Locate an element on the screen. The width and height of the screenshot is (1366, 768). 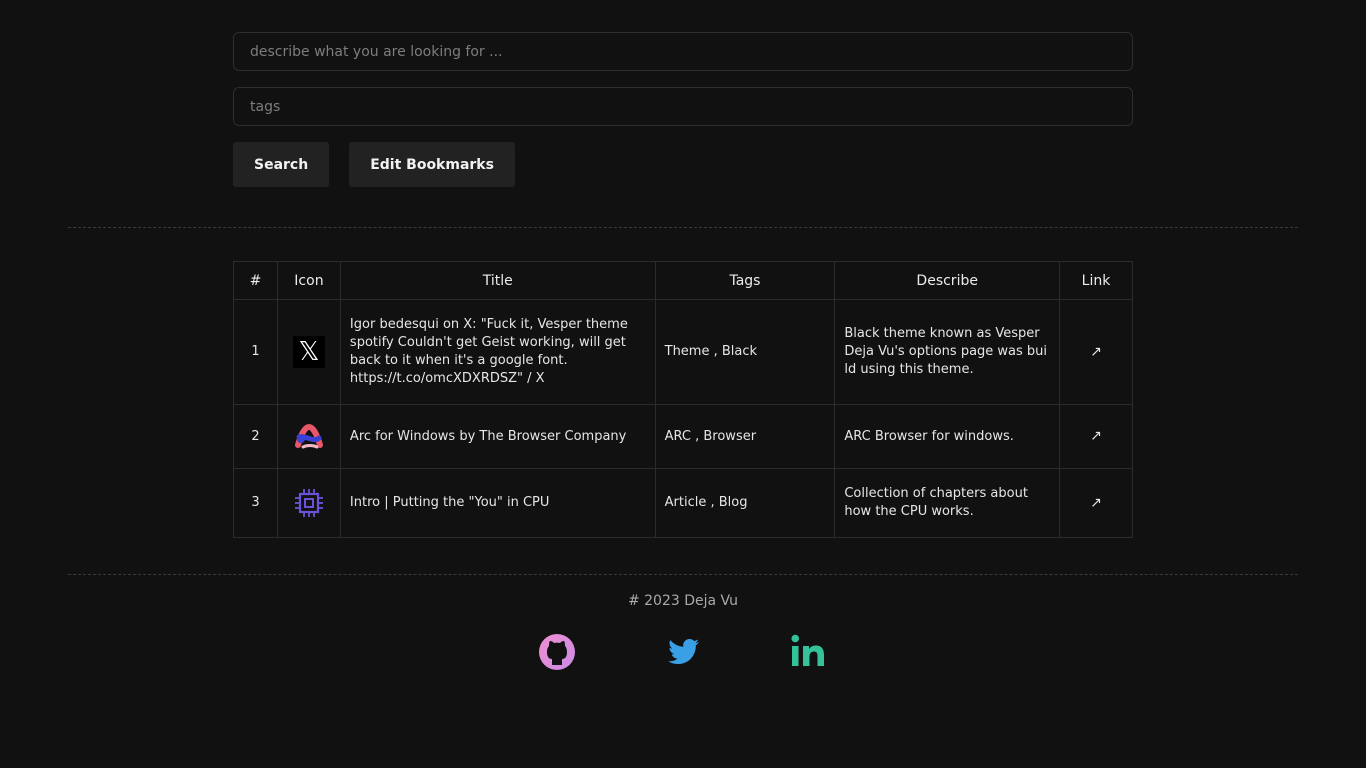
table-header-row: # Icon Title Tags Describe Link is located at coordinates (683, 280).